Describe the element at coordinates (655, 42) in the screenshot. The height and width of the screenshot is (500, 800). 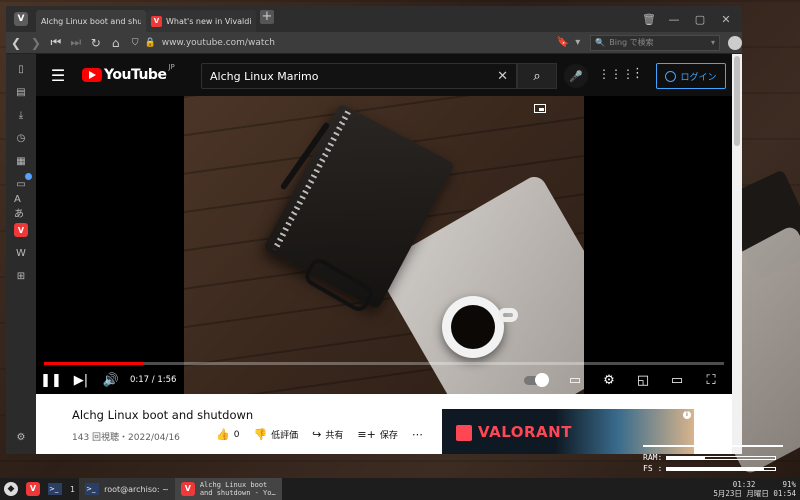
I see `search-engine-field: 🔍 Bing で検索 ▾` at that location.